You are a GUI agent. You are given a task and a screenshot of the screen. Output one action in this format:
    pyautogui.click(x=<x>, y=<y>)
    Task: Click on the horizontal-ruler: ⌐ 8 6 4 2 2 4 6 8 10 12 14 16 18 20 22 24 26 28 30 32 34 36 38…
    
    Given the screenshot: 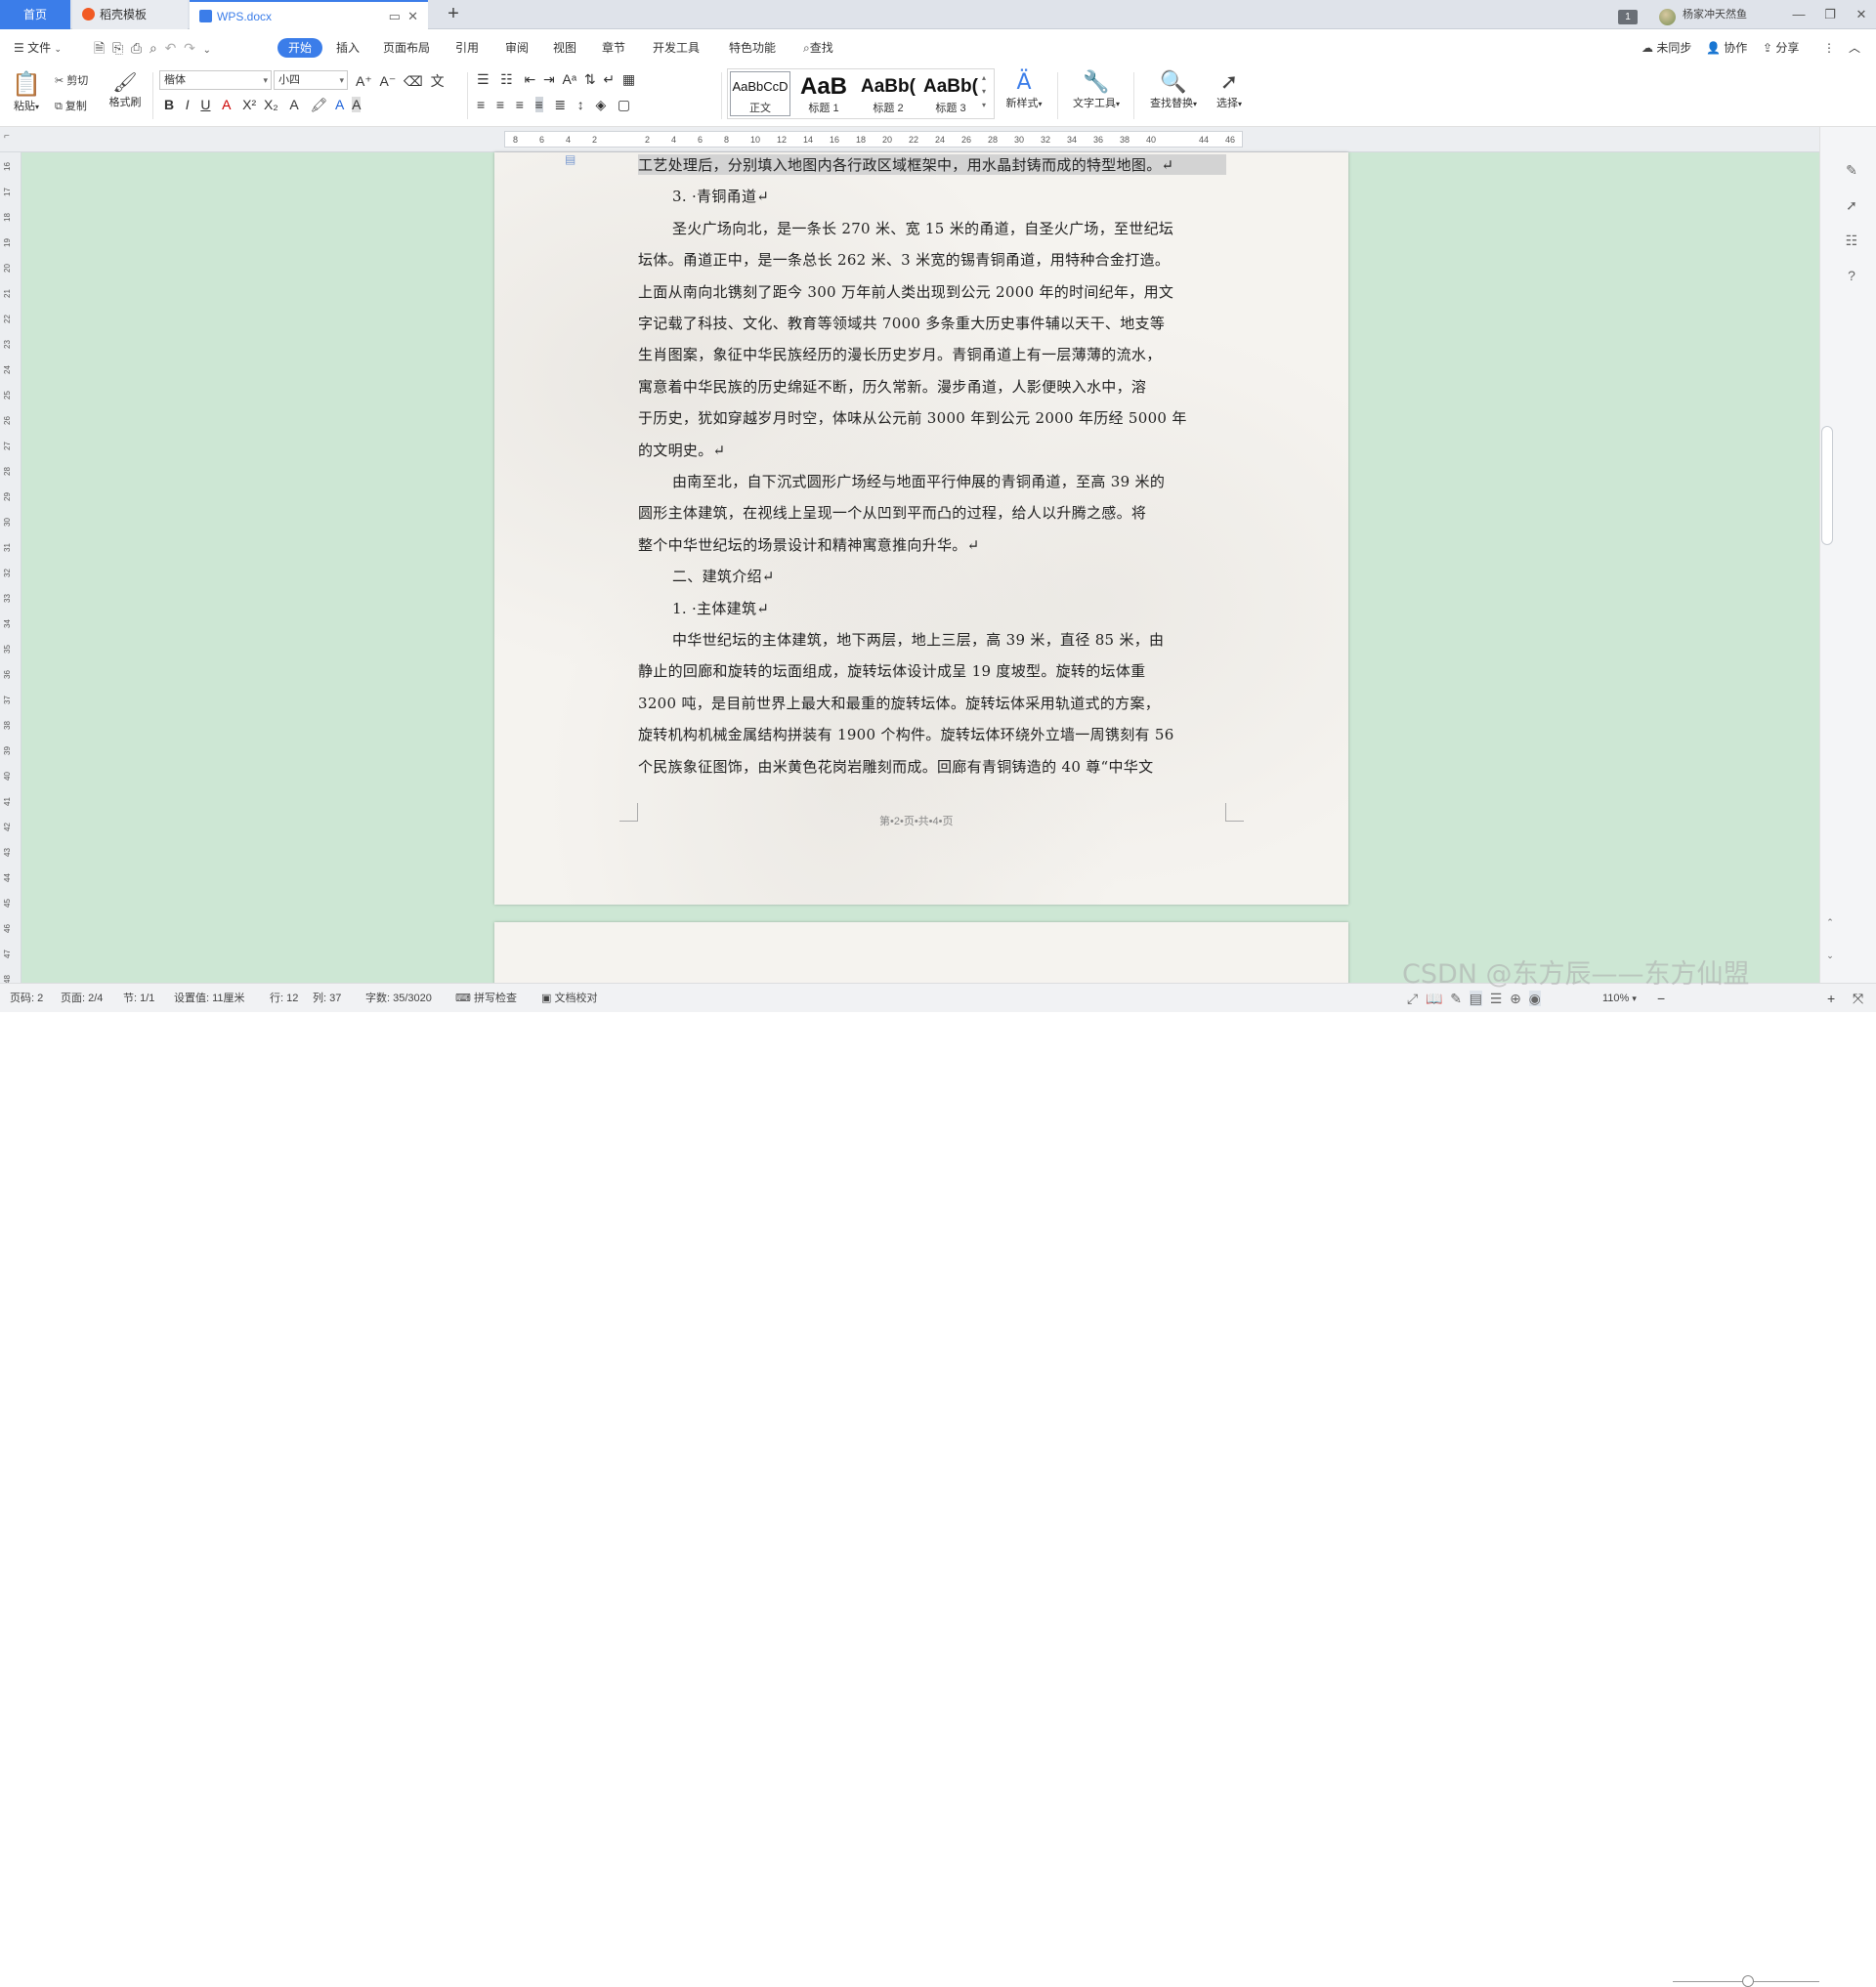 What is the action you would take?
    pyautogui.click(x=938, y=139)
    